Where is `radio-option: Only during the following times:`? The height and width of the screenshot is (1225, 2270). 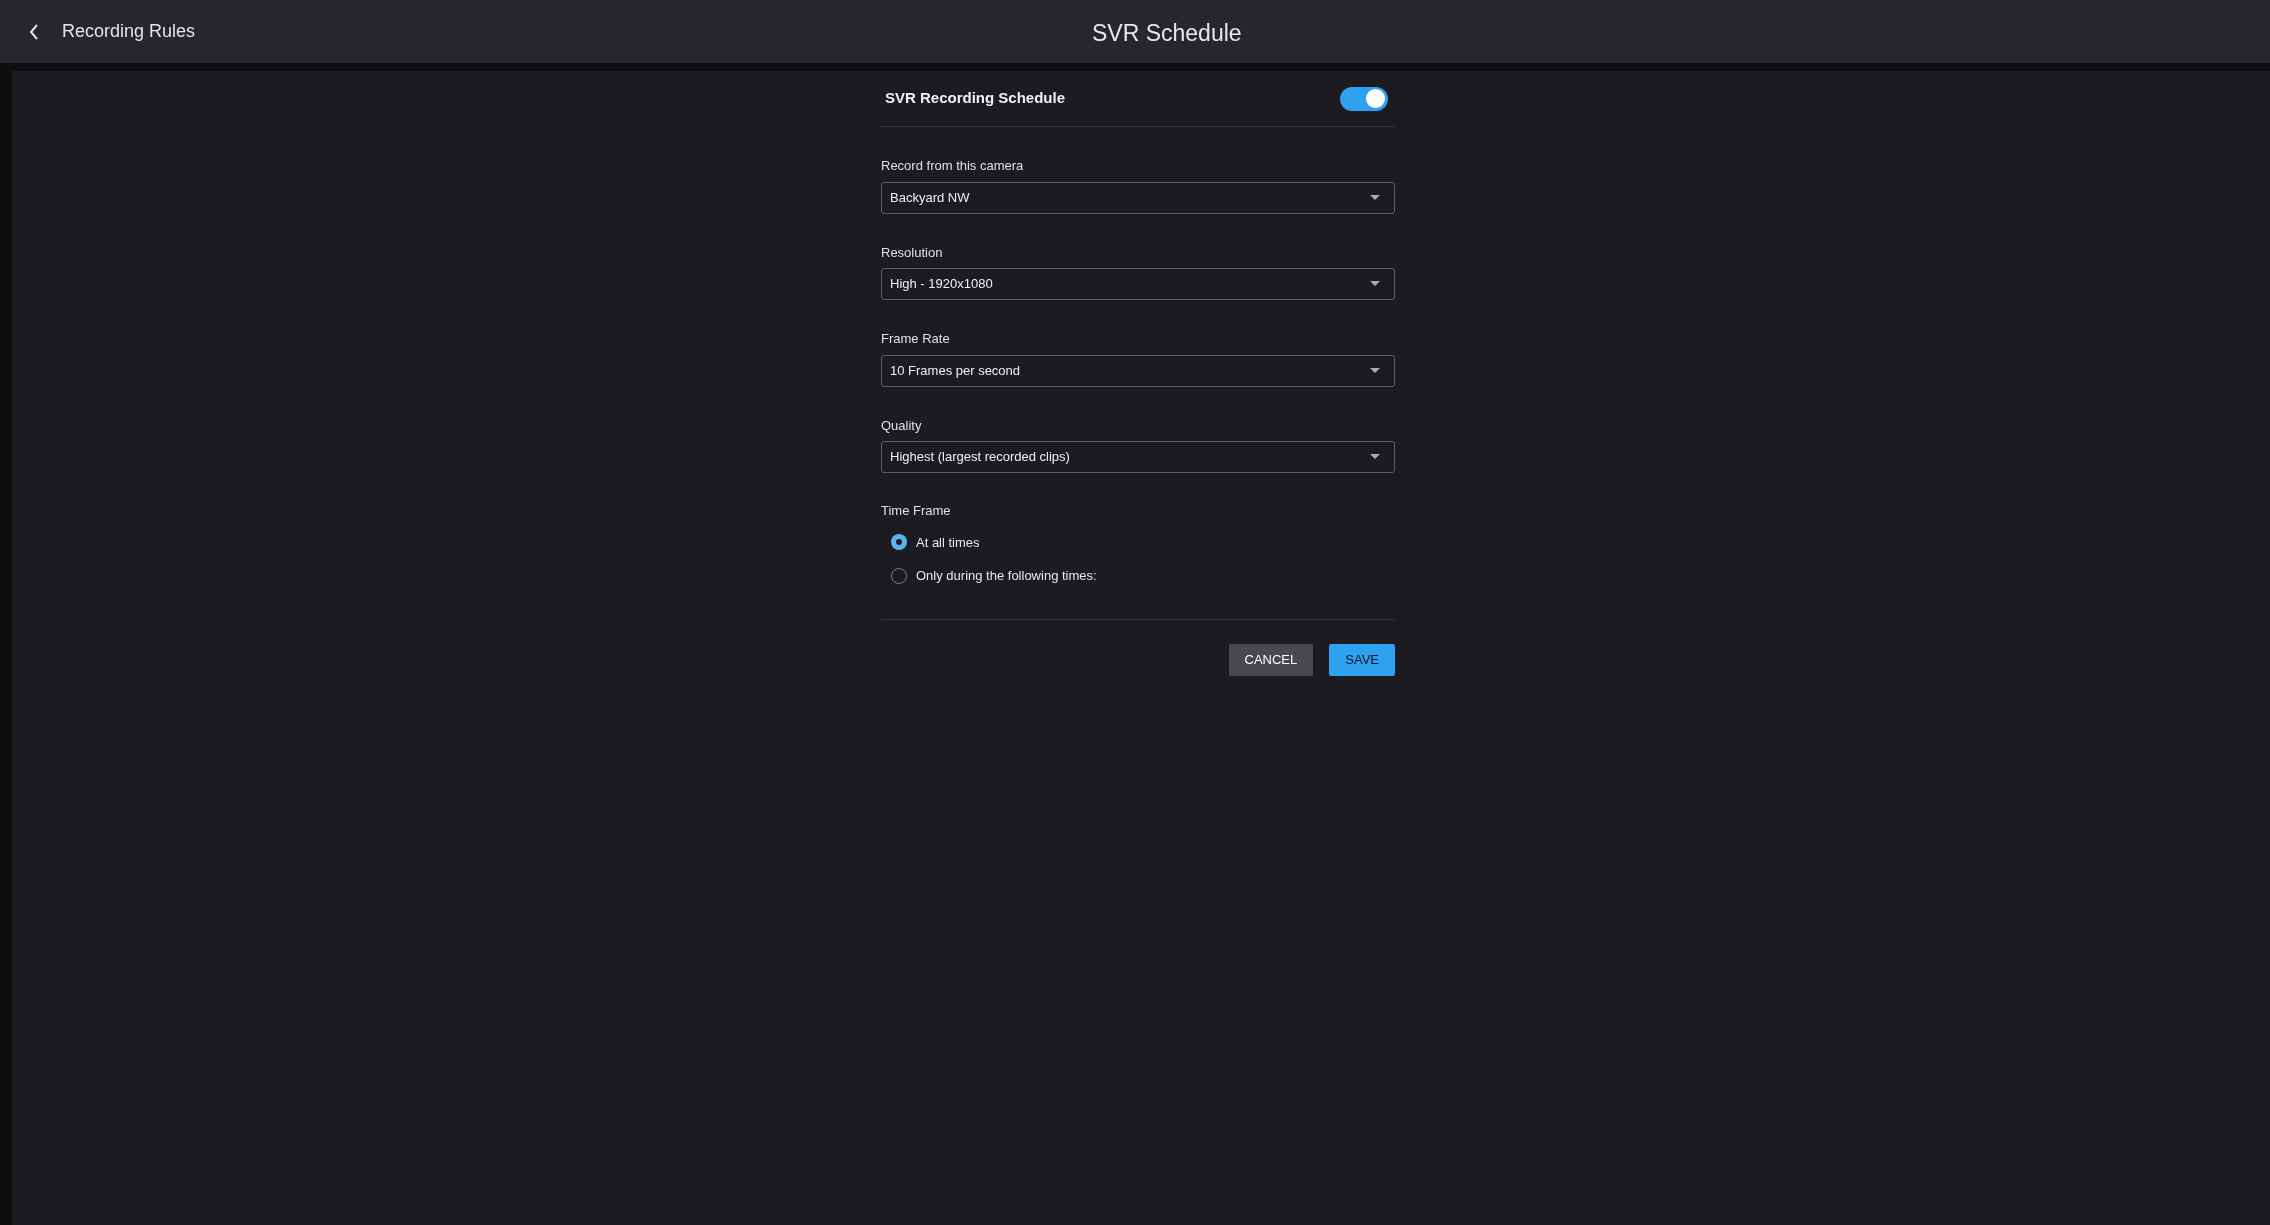
radio-option: Only during the following times: is located at coordinates (1143, 576).